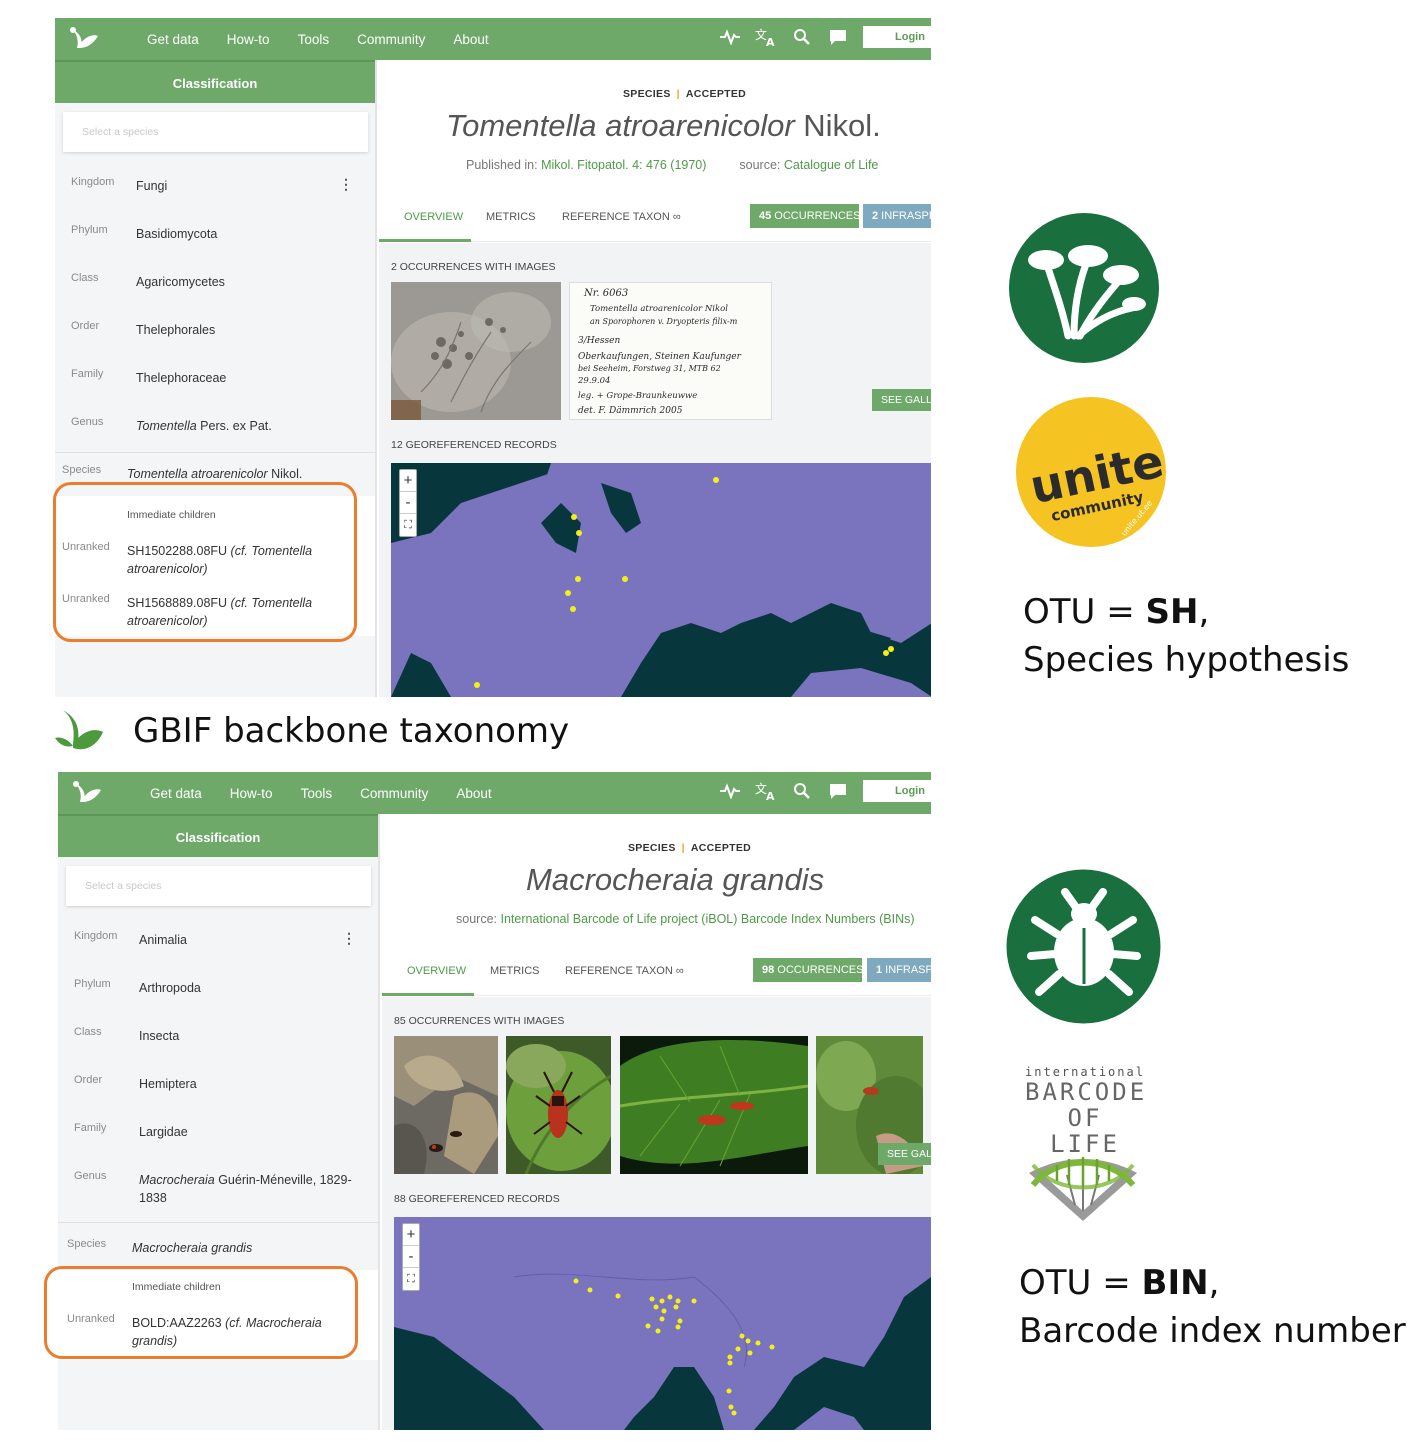 This screenshot has width=1419, height=1456. Describe the element at coordinates (831, 165) in the screenshot. I see `source-link: Catalogue of Life` at that location.